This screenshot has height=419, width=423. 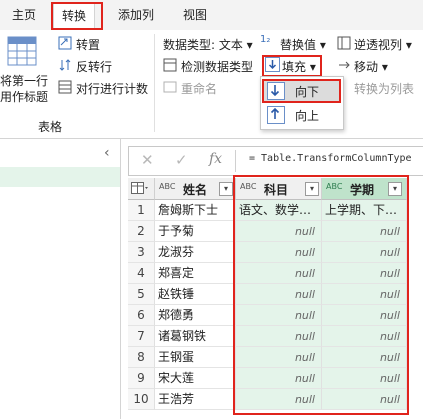 I want to click on replace-values-button: 替换值 ▾, so click(x=303, y=44).